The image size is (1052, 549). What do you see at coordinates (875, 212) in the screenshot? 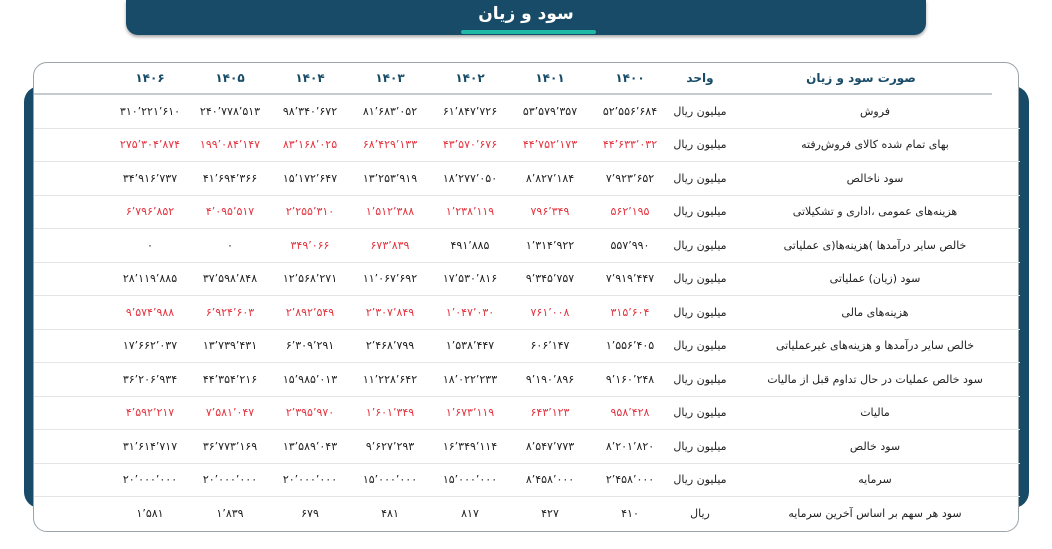
I see `row-label: هزینه‌های عمومی ،اداری و تشکیلاتی` at bounding box center [875, 212].